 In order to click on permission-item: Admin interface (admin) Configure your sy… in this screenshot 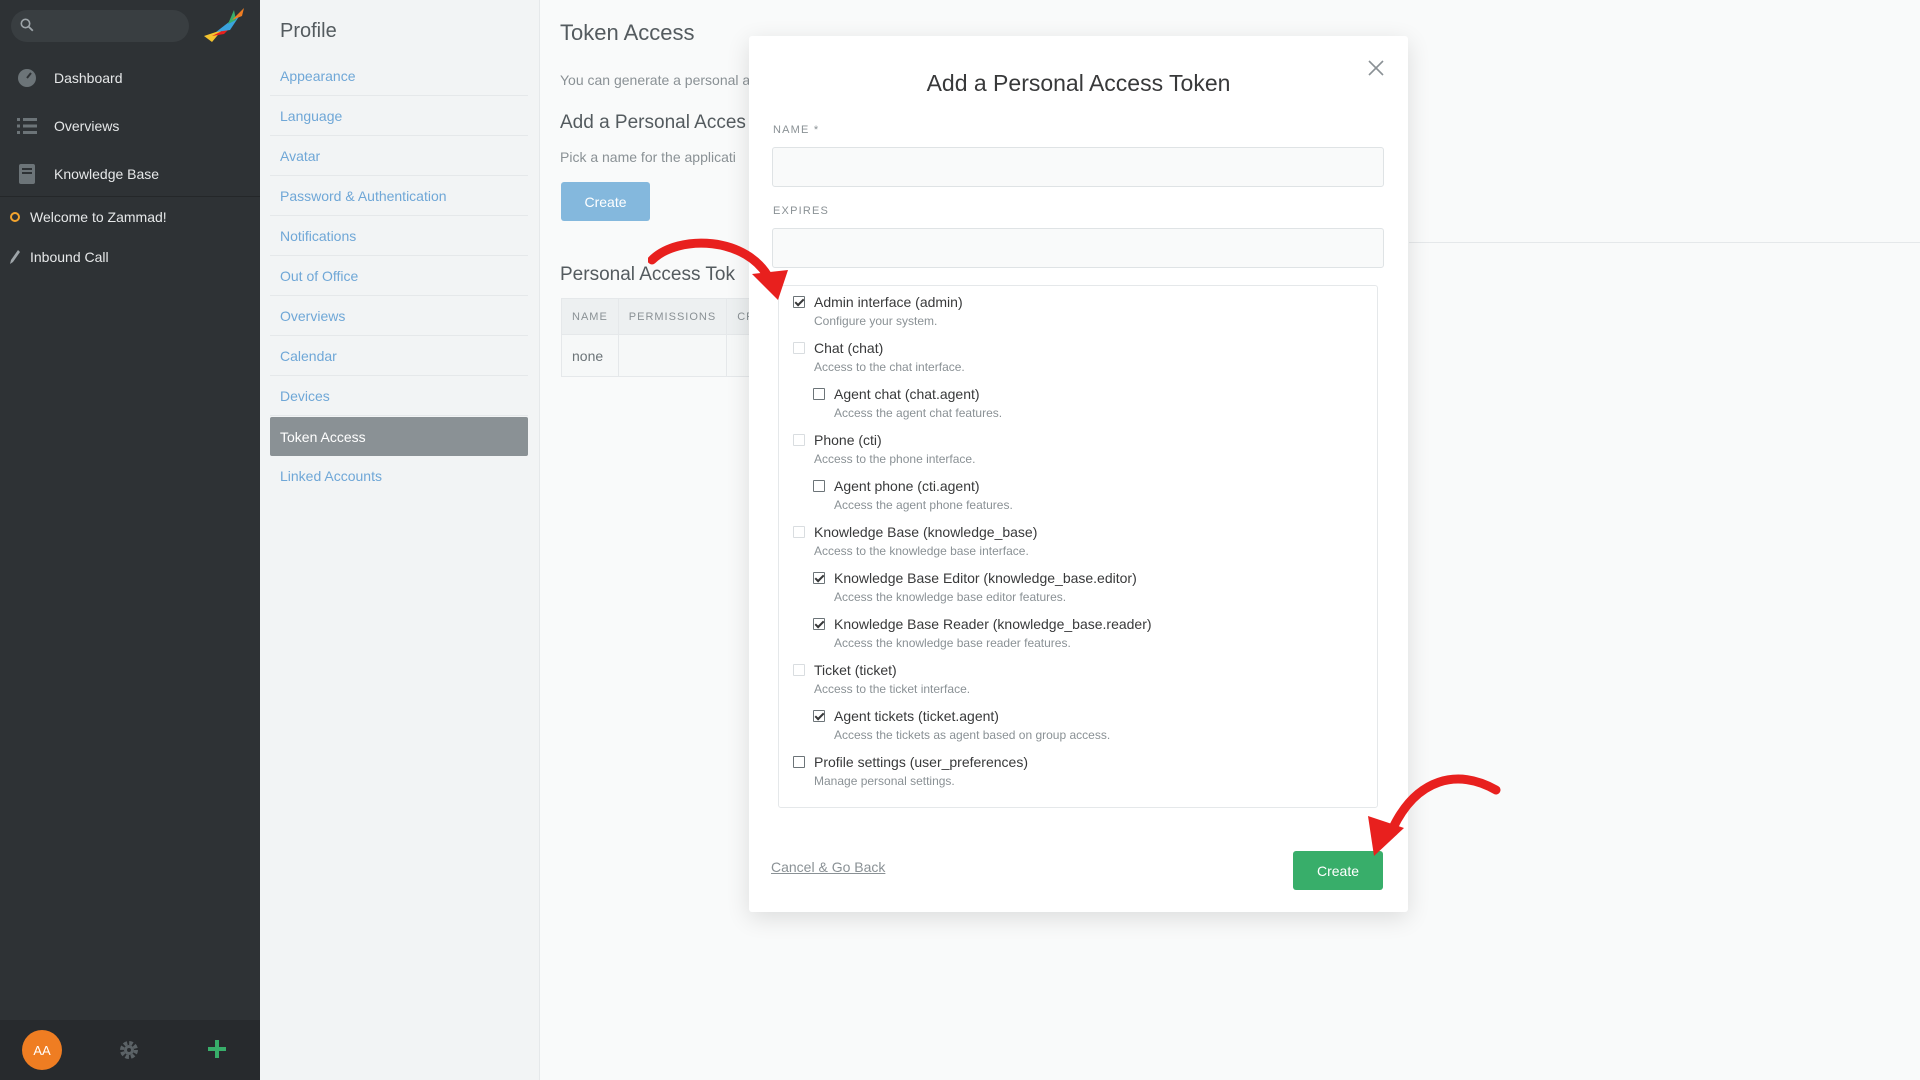, I will do `click(878, 311)`.